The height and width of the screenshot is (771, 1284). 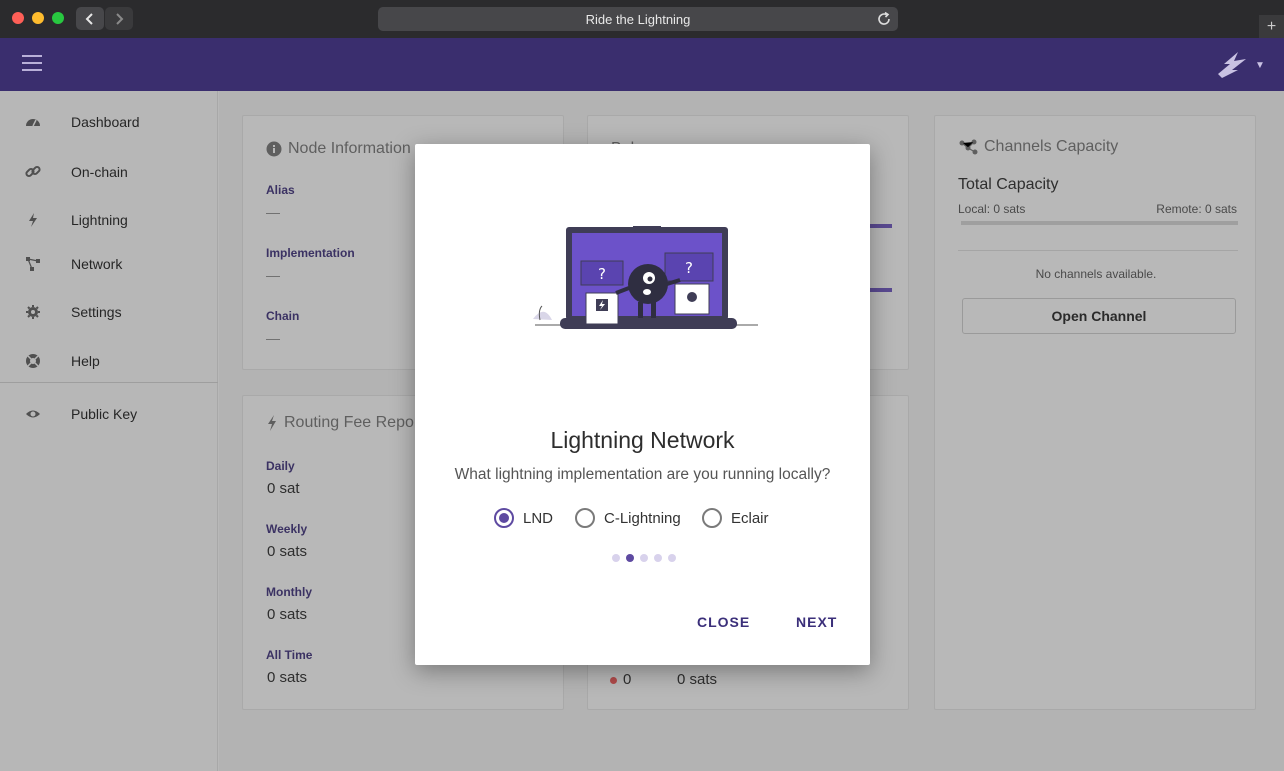 I want to click on radio-label: C-Lightning, so click(x=642, y=518).